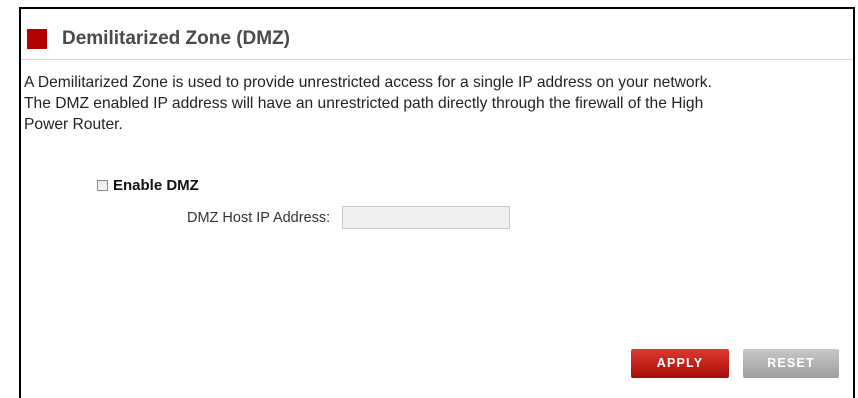  I want to click on enable-dmz-label: Enable DMZ, so click(156, 185).